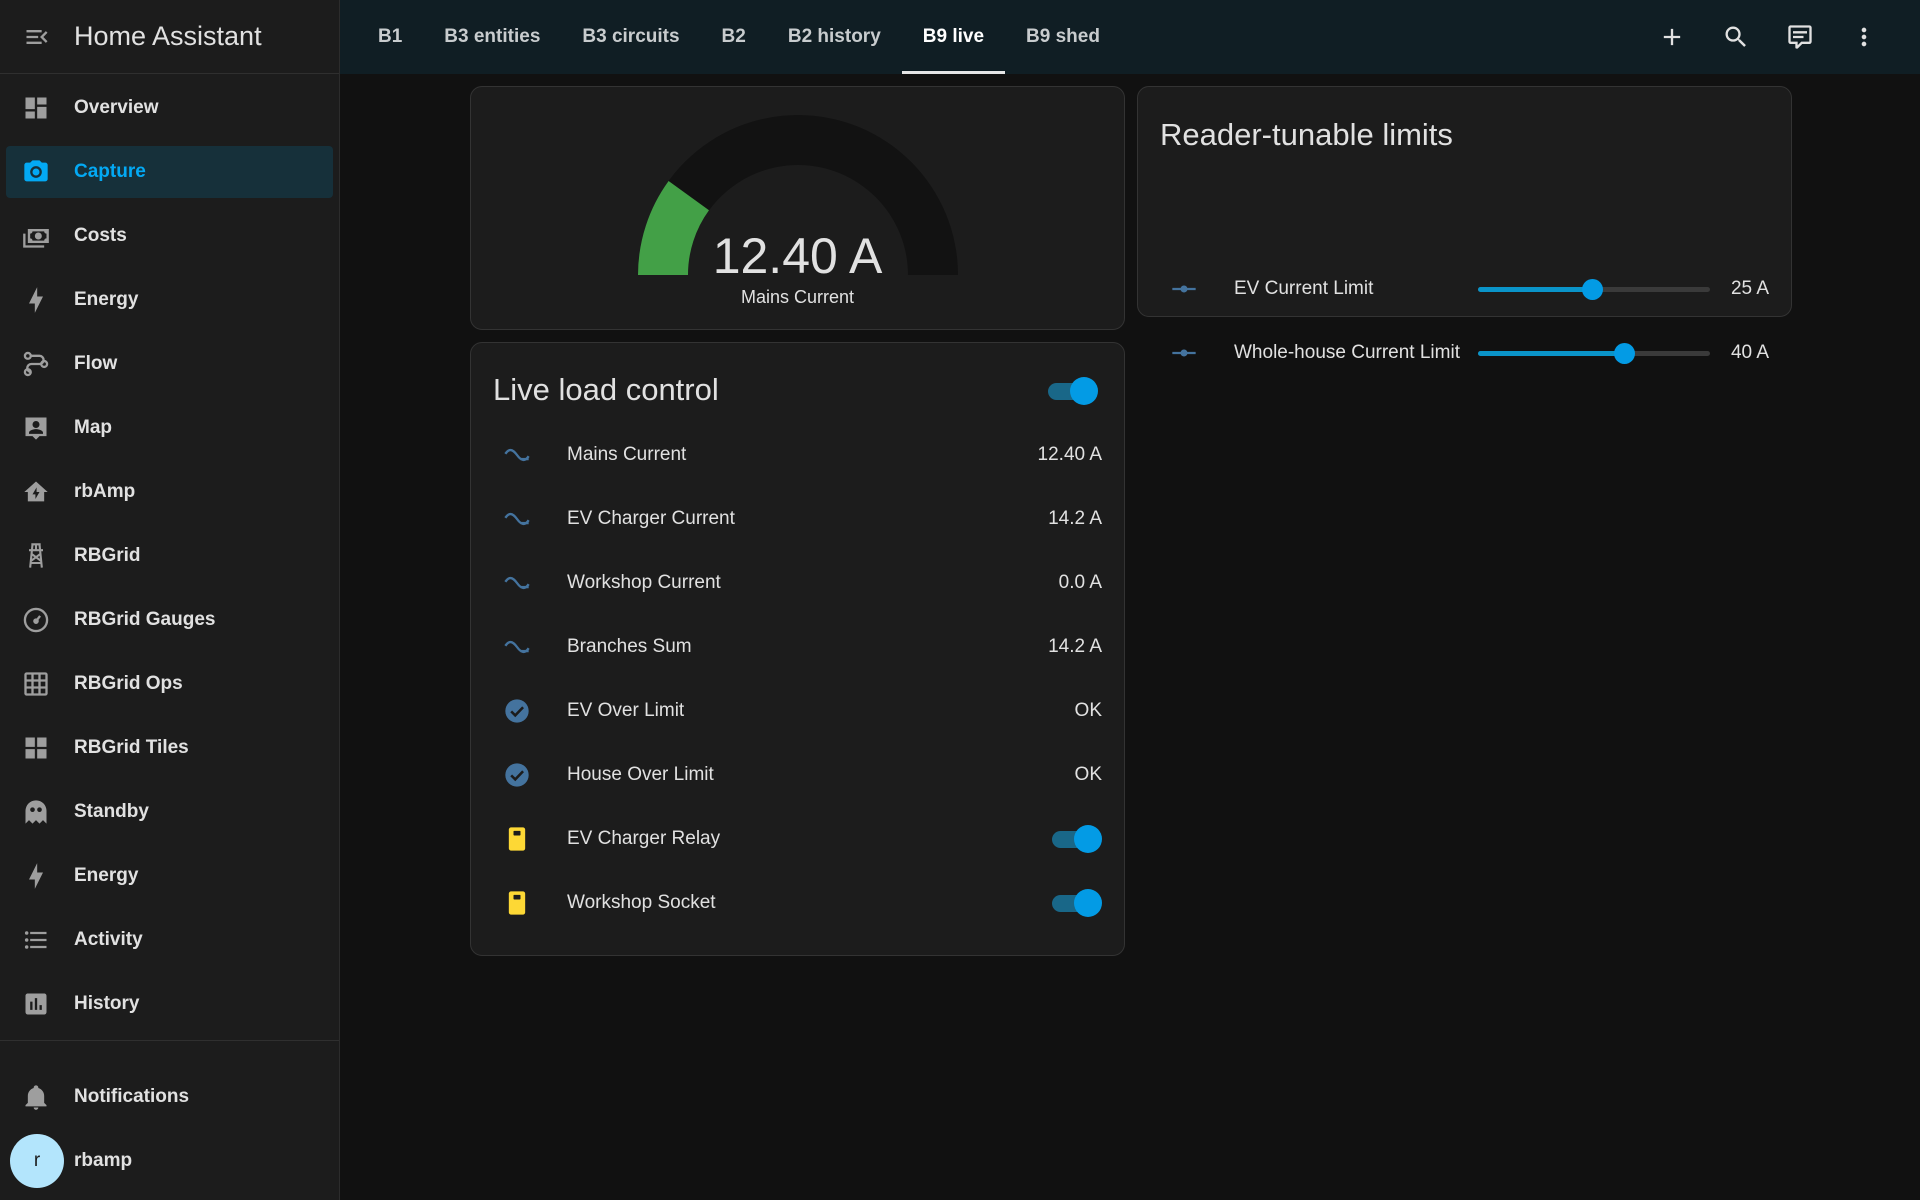 The width and height of the screenshot is (1920, 1200). What do you see at coordinates (797, 208) in the screenshot?
I see `mains-current-gauge-card: 12.40 A Mains Current` at bounding box center [797, 208].